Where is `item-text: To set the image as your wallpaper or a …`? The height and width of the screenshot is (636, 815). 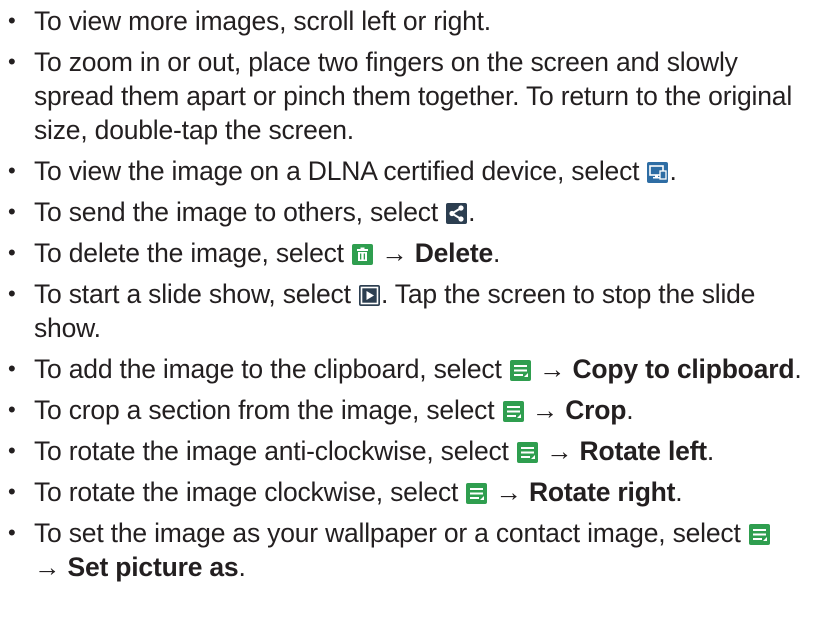 item-text: To set the image as your wallpaper or a … is located at coordinates (387, 533).